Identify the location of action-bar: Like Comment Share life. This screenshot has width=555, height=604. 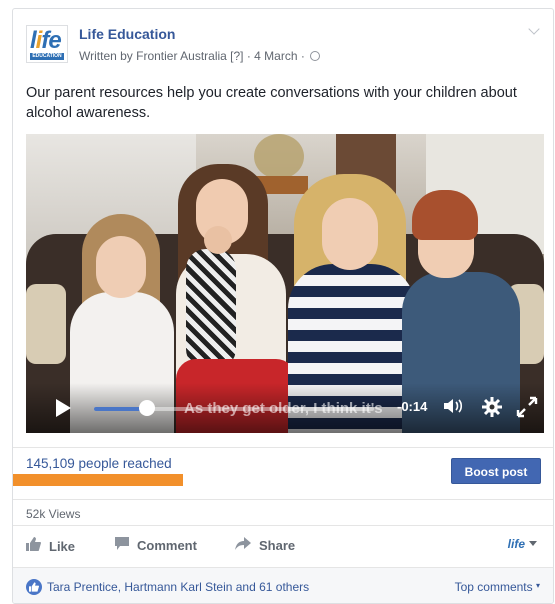
(283, 545).